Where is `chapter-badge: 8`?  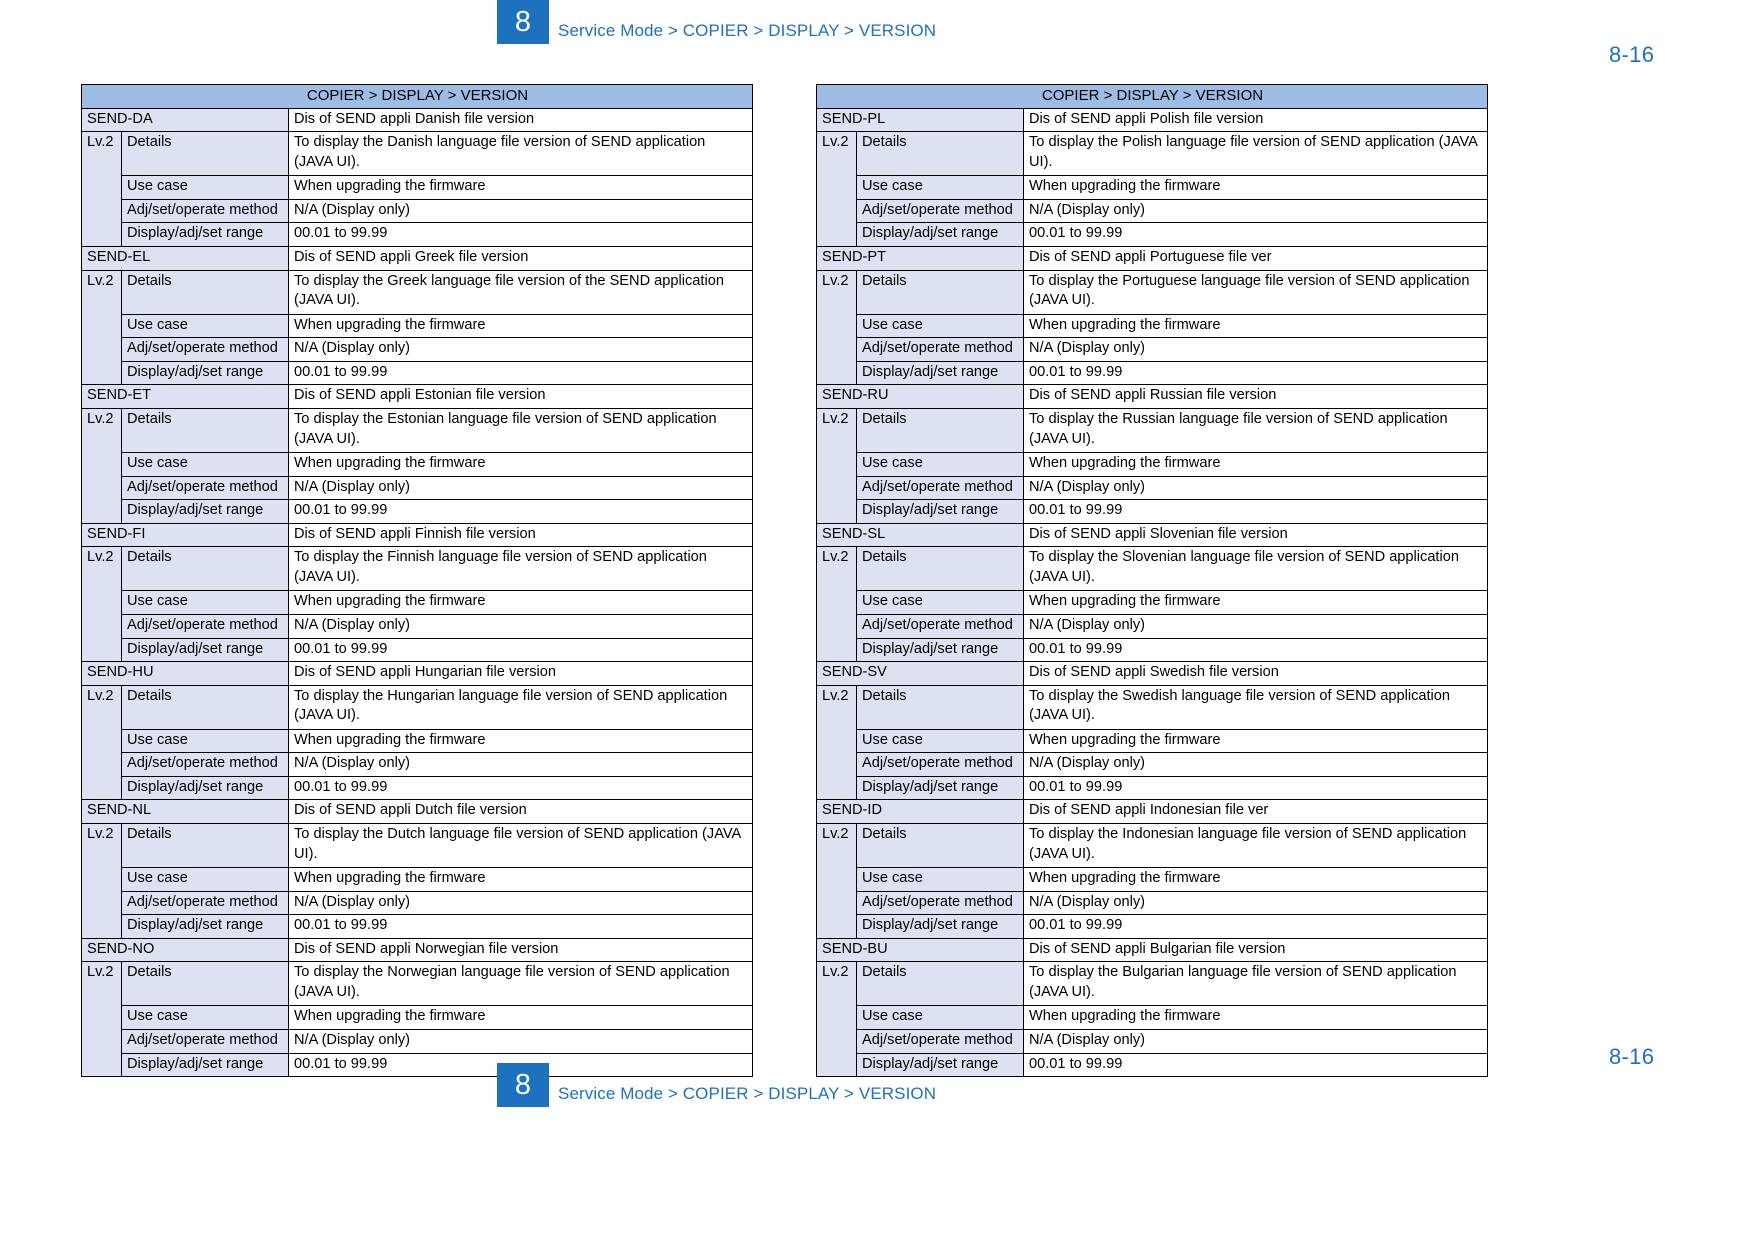
chapter-badge: 8 is located at coordinates (523, 22).